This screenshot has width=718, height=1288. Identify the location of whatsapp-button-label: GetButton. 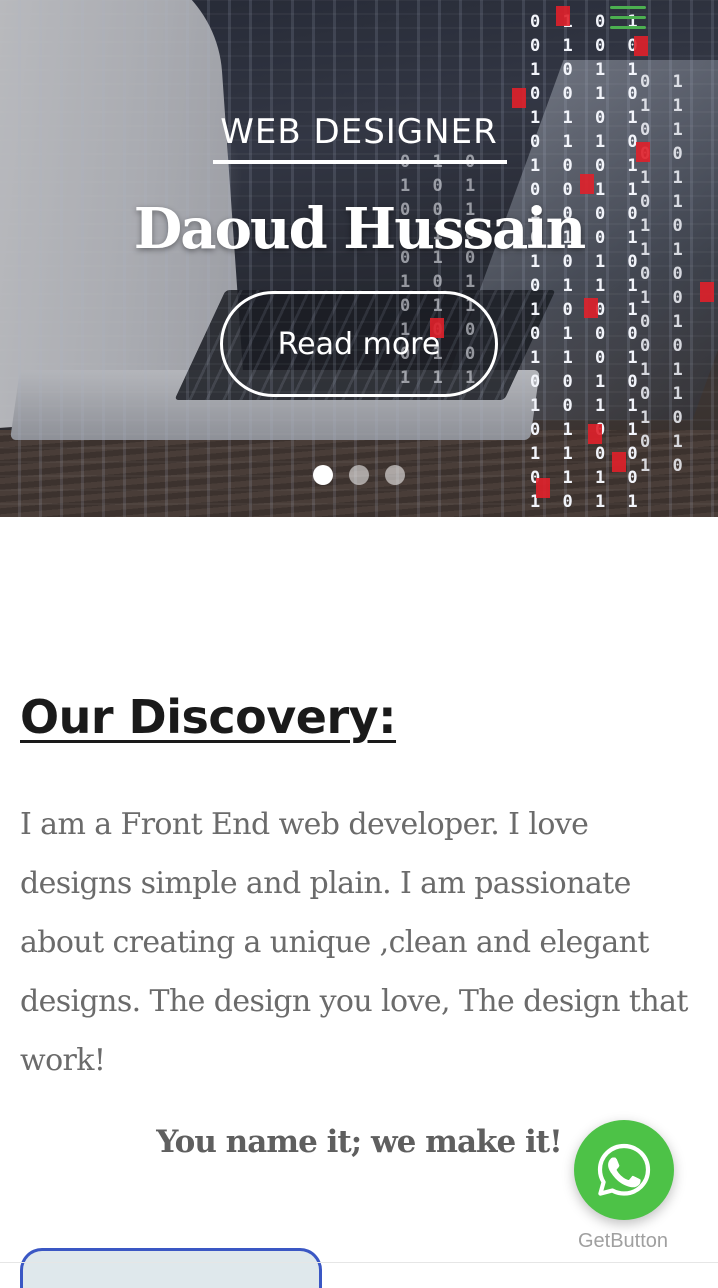
(623, 1241).